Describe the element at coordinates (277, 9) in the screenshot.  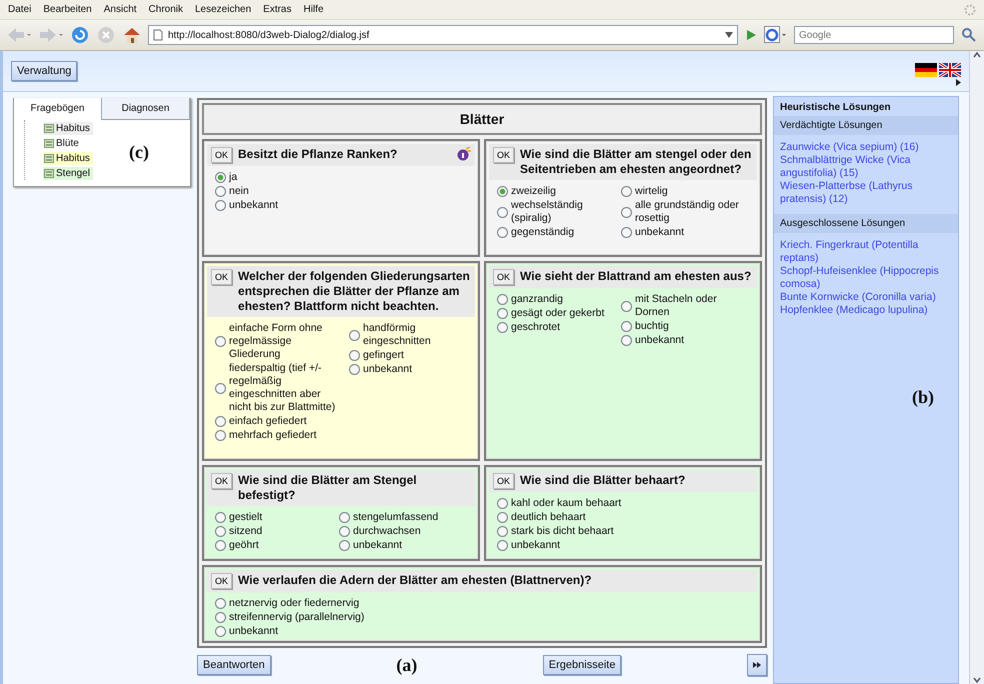
I see `menu-item: Extras` at that location.